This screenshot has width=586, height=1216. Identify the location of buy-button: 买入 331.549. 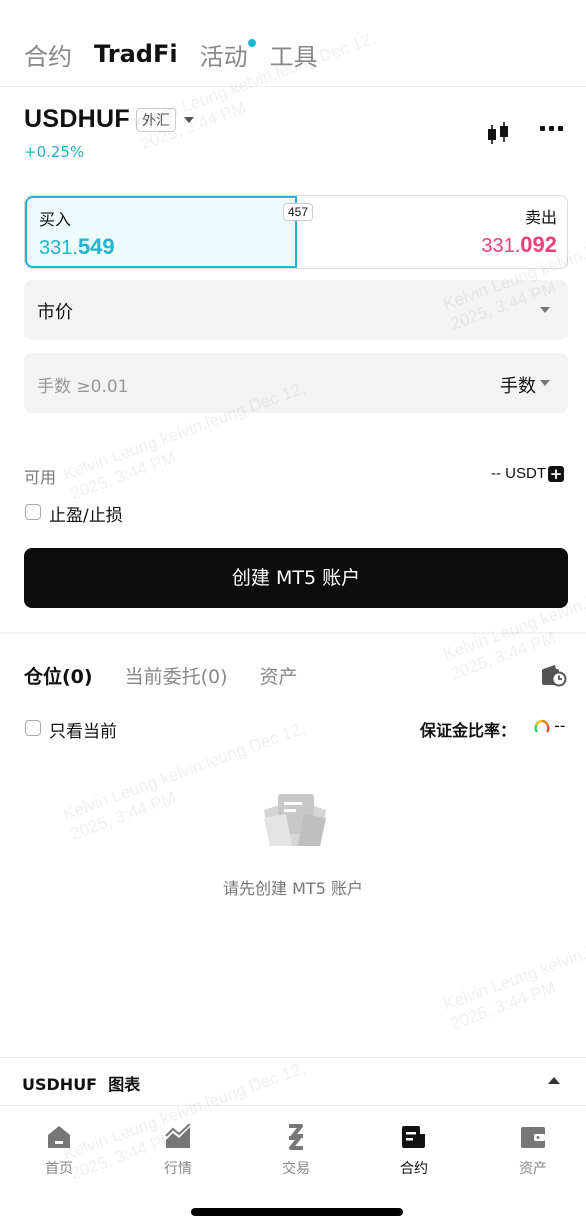
(161, 232).